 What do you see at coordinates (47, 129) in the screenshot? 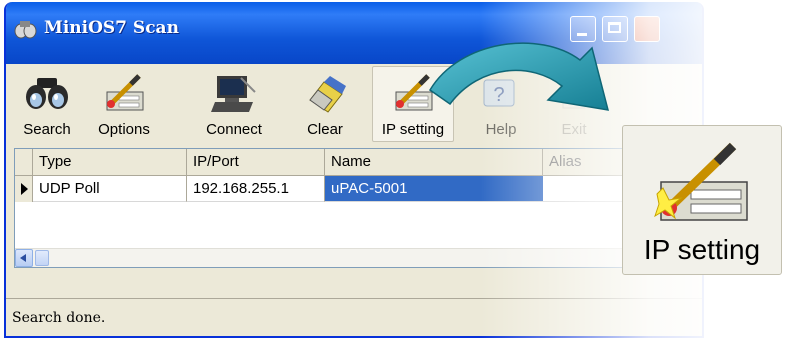
I see `search-label: Search` at bounding box center [47, 129].